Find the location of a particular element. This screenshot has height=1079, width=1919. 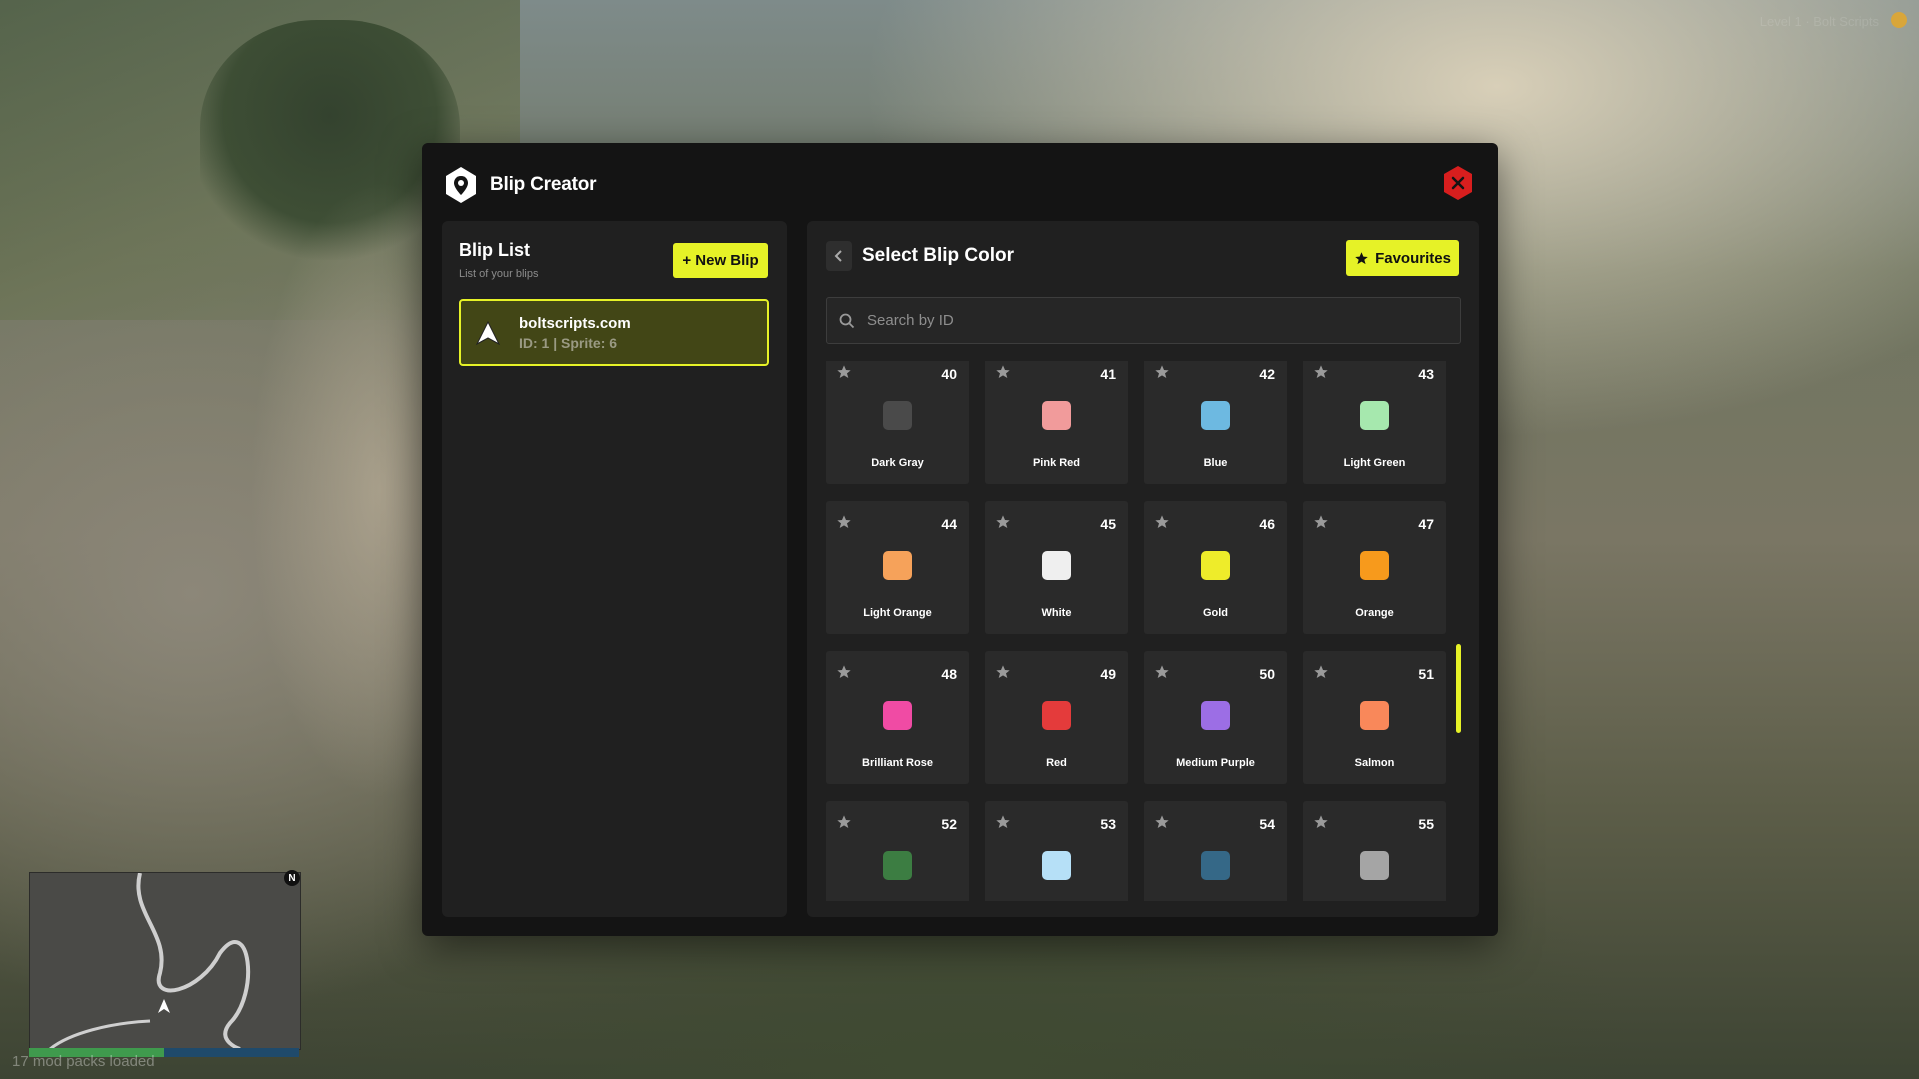

color-card: 45 White is located at coordinates (1056, 567).